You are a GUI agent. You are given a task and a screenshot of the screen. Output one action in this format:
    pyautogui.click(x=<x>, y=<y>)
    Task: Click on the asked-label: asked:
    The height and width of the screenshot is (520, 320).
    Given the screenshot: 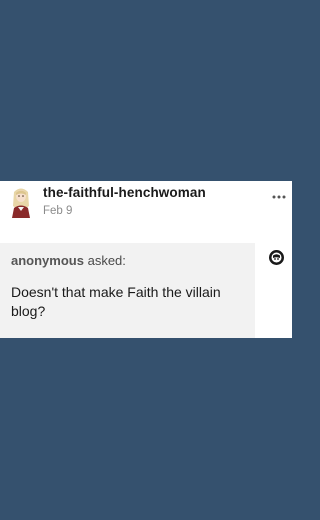 What is the action you would take?
    pyautogui.click(x=106, y=260)
    